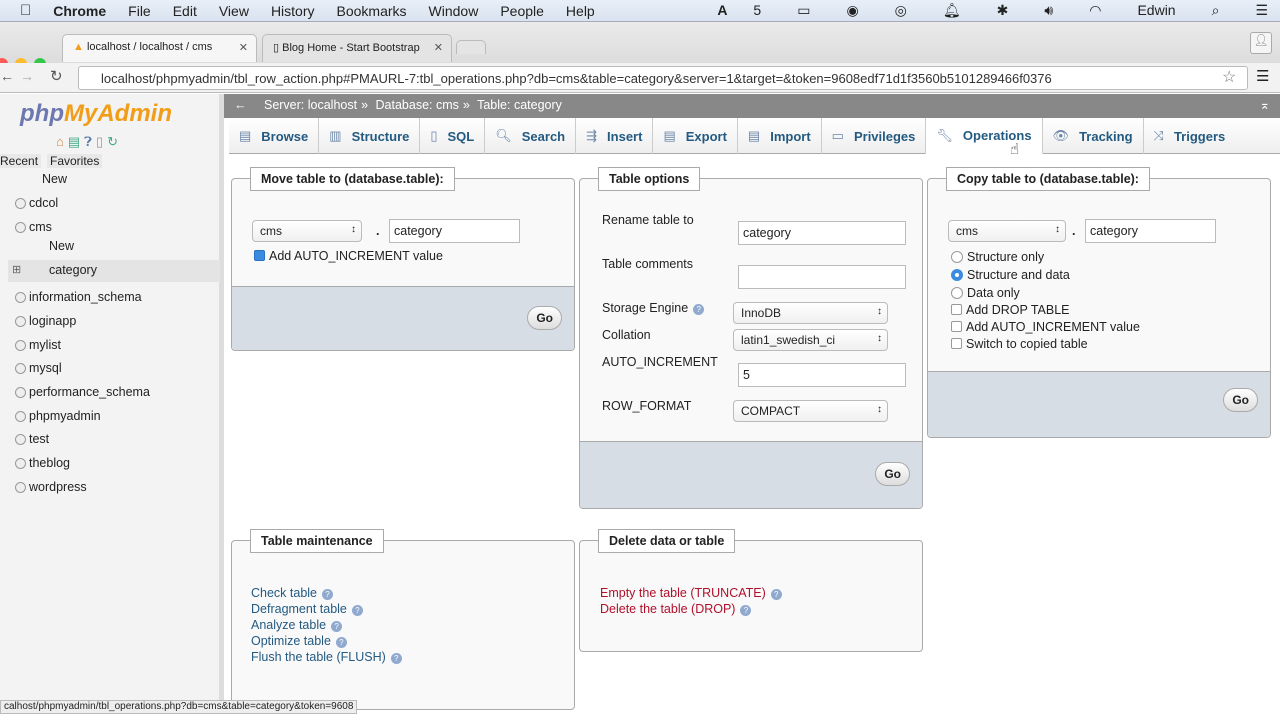 The height and width of the screenshot is (720, 1280). I want to click on tab-triggers: ⤨ Triggers, so click(1190, 136).